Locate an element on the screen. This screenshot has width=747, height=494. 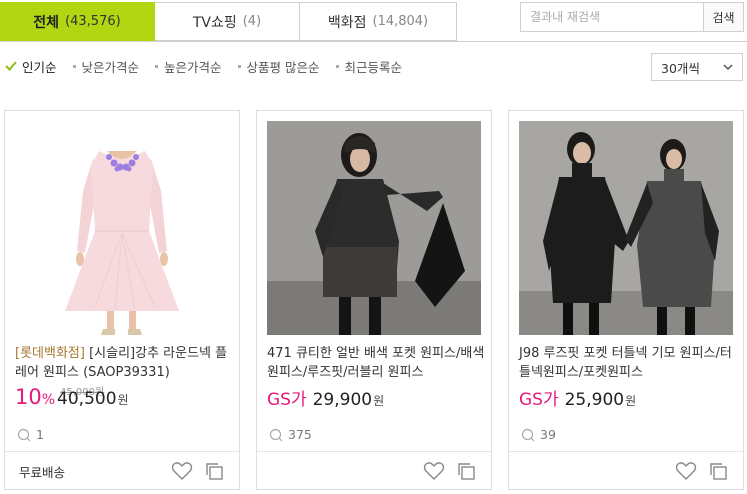
research-box: 검색 is located at coordinates (632, 17).